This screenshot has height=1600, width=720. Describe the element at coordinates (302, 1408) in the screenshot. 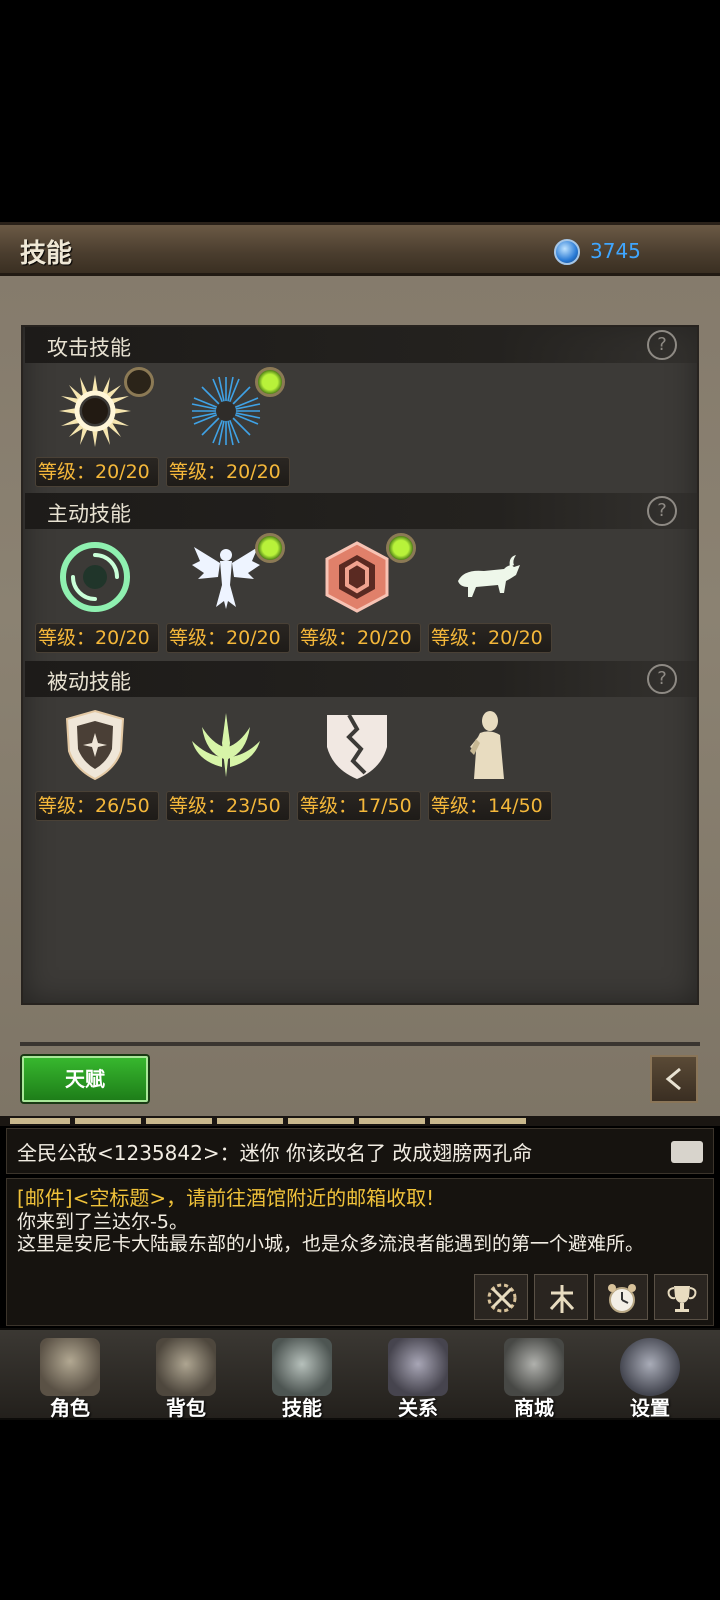

I see `nav-label: 技能` at that location.